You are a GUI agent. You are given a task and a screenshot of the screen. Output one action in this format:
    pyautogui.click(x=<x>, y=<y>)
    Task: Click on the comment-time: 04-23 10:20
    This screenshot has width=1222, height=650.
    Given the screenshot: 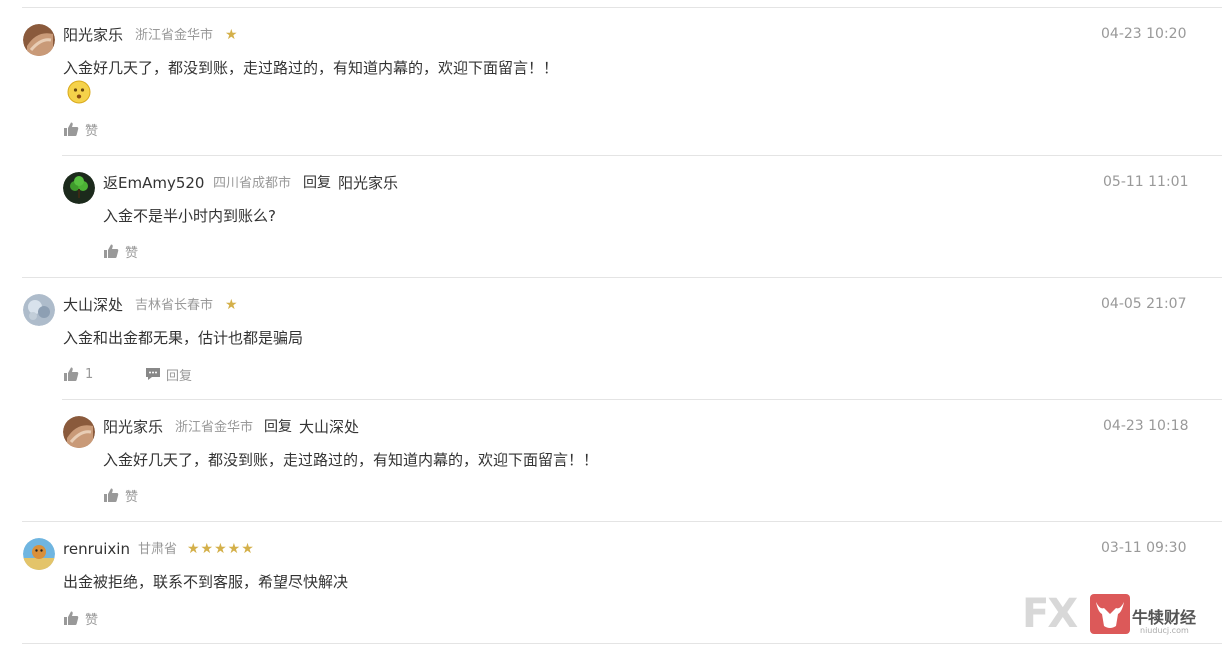 What is the action you would take?
    pyautogui.click(x=1144, y=34)
    